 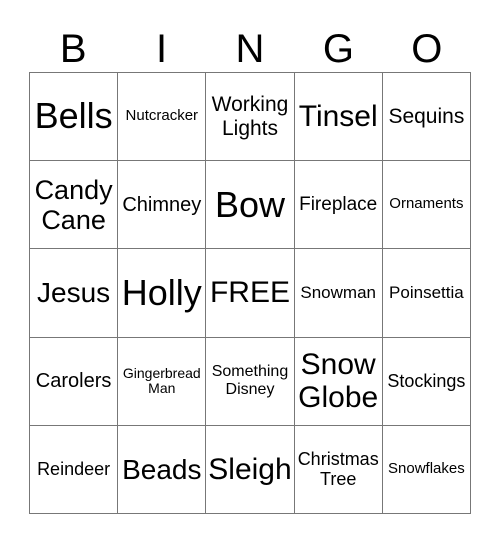 I want to click on cell-label: Sleigh, so click(x=250, y=469).